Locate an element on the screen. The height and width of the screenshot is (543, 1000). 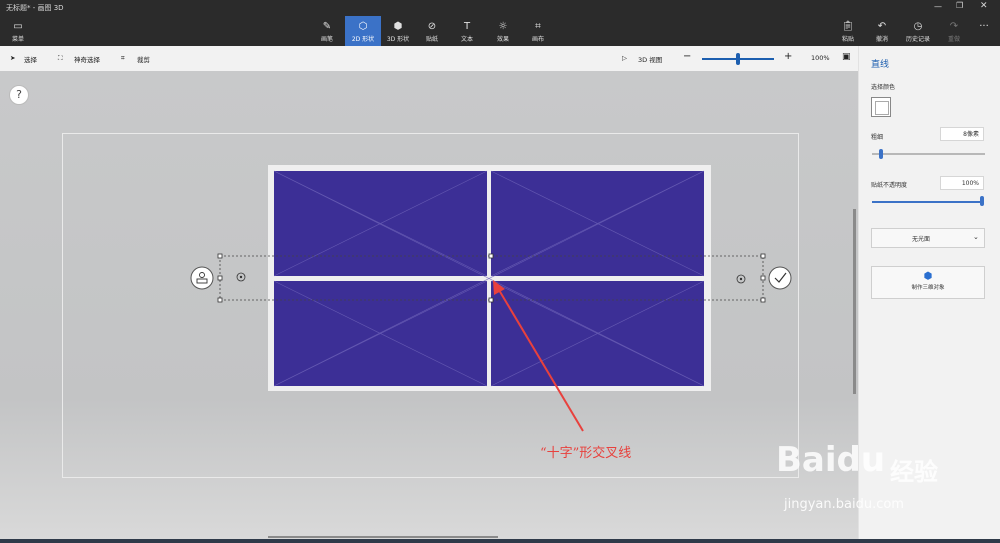
redo-label: 重做 is located at coordinates (953, 39).